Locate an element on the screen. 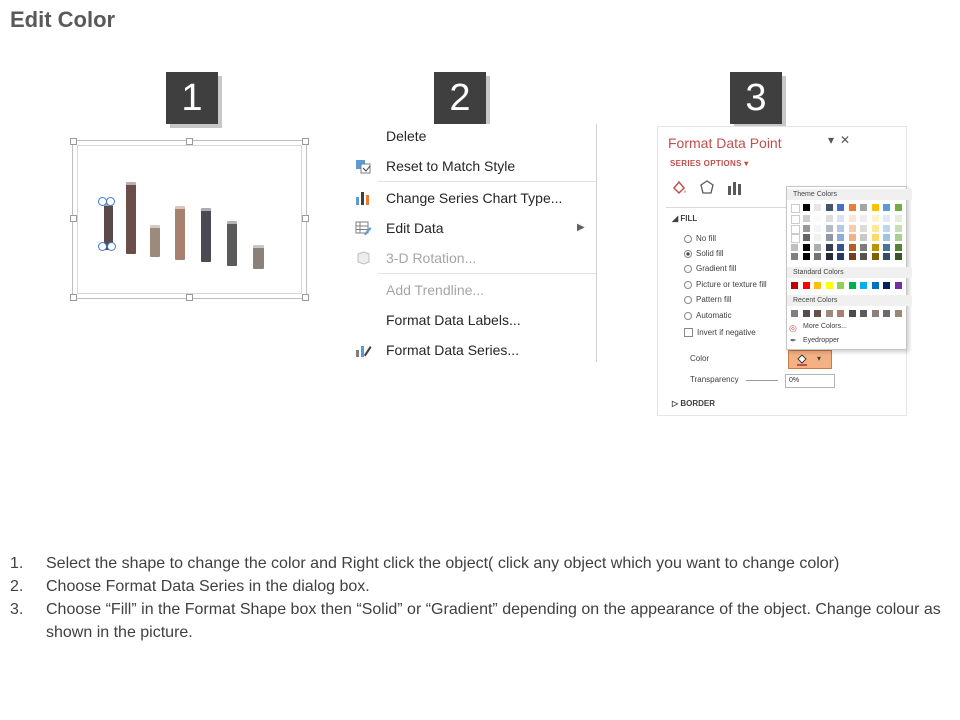 The image size is (960, 720). transparency-input: 0% is located at coordinates (810, 381).